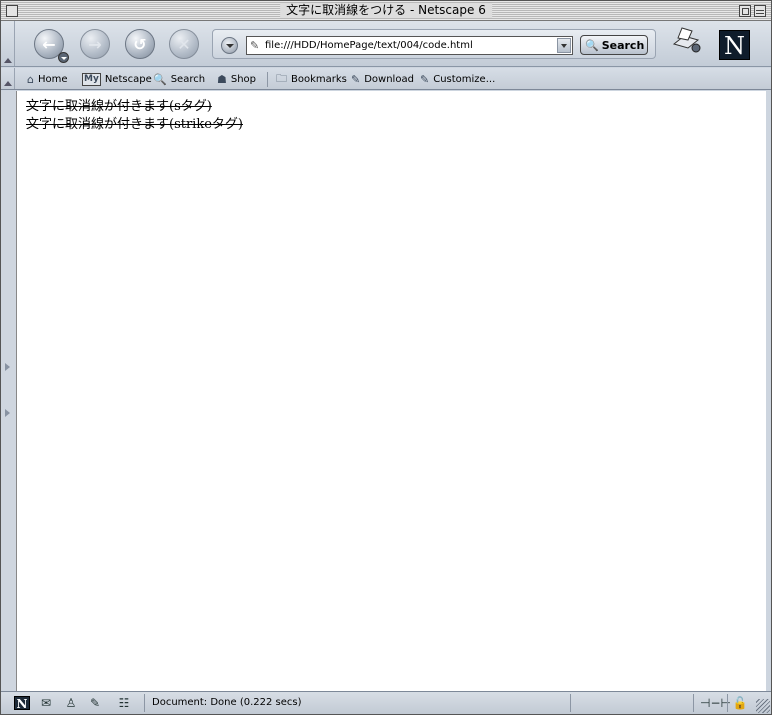  I want to click on stop-button: ✕, so click(184, 44).